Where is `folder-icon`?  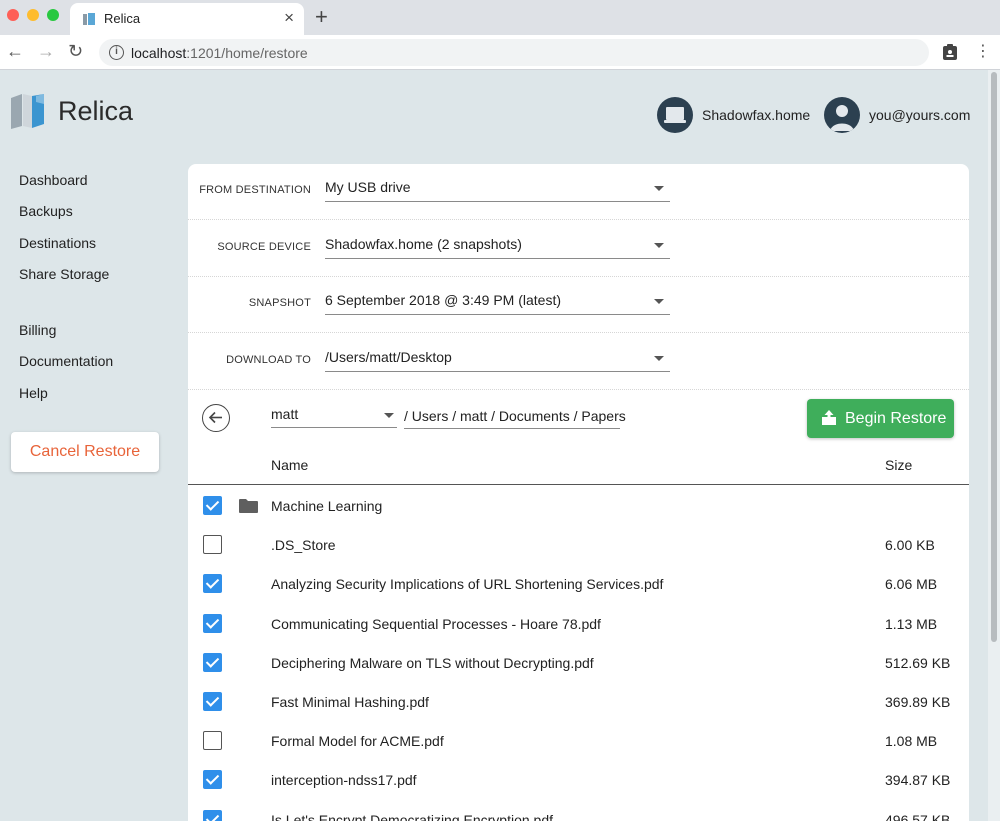
folder-icon is located at coordinates (248, 506).